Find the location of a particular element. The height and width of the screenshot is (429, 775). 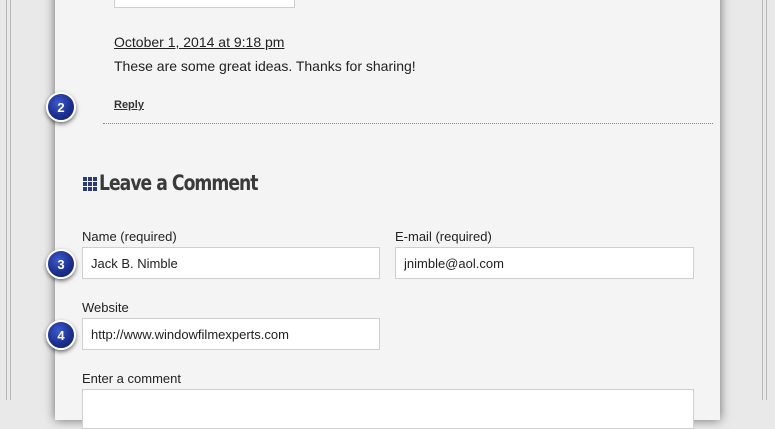

website-label: Website is located at coordinates (105, 307).